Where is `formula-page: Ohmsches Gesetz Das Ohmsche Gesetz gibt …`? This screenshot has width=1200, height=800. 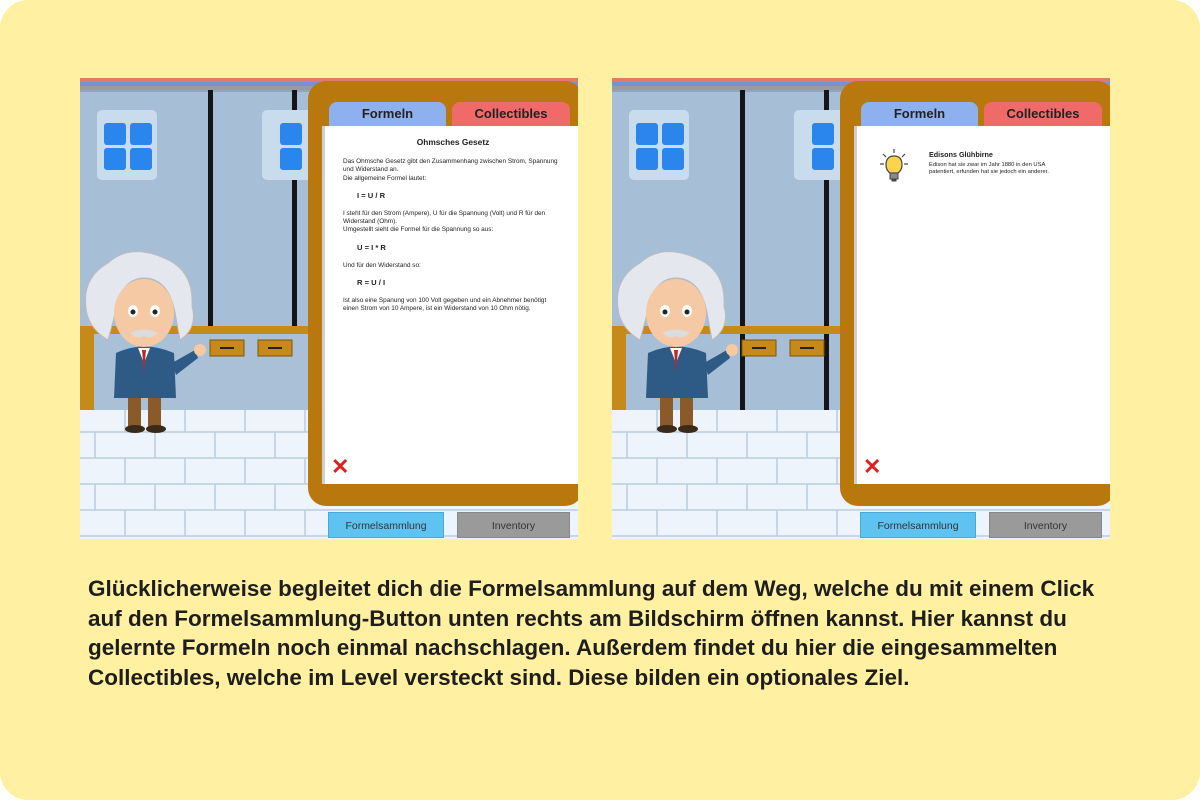 formula-page: Ohmsches Gesetz Das Ohmsche Gesetz gibt … is located at coordinates (450, 305).